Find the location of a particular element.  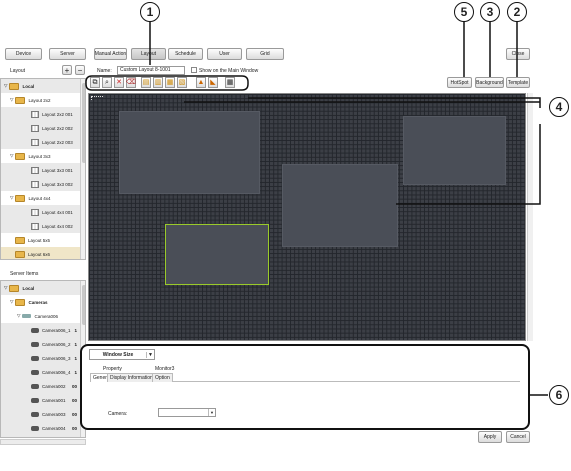

callout-3: 3 is located at coordinates (490, 12).